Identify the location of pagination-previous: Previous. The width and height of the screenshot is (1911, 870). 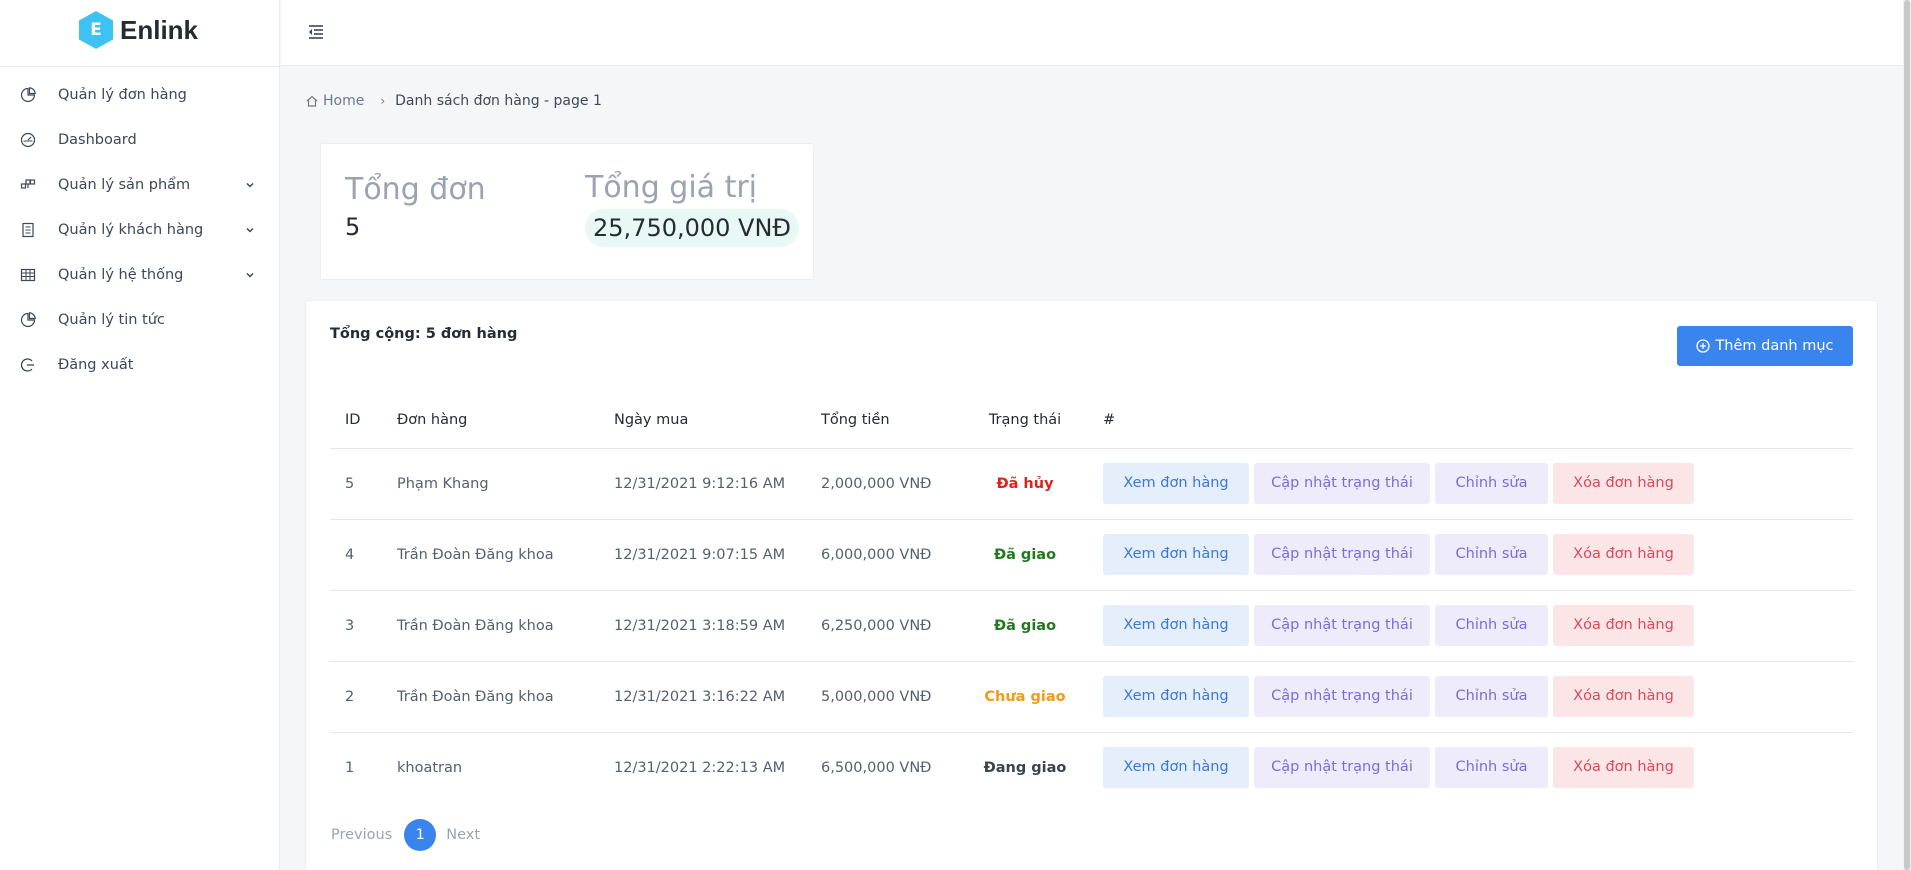
(361, 835).